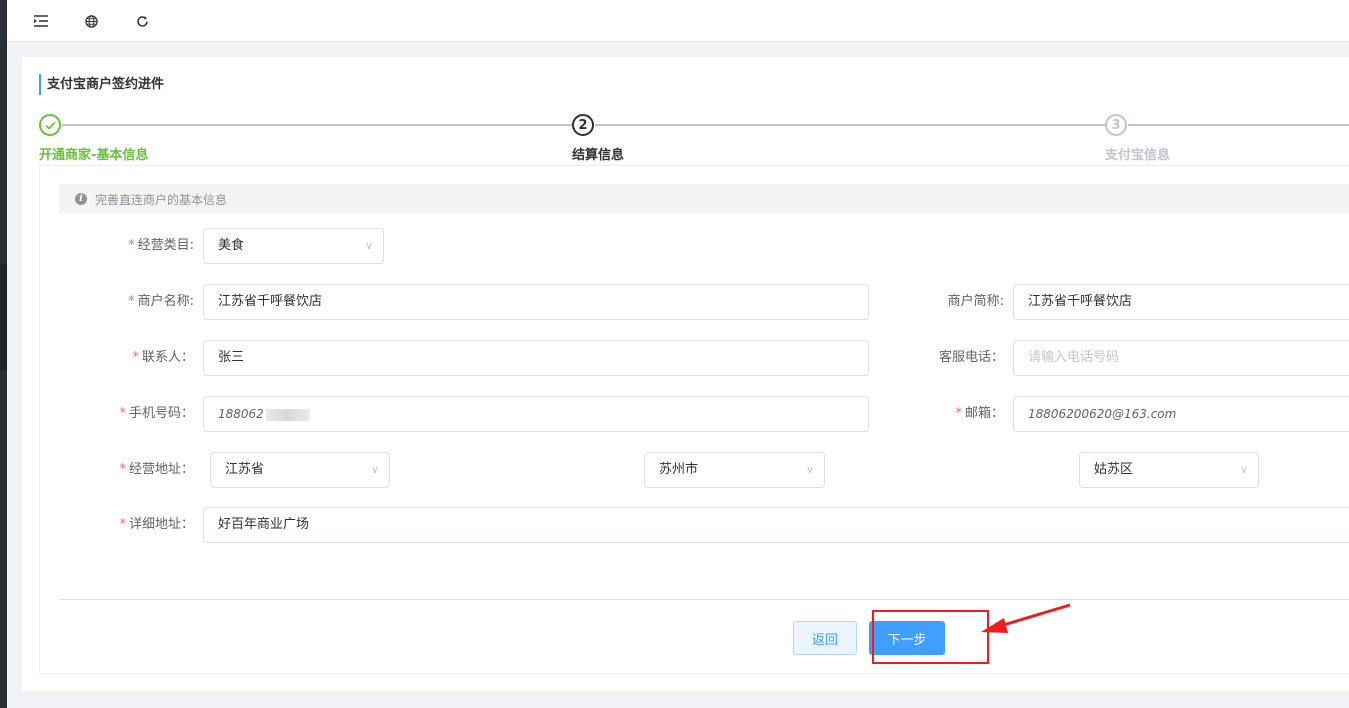  Describe the element at coordinates (165, 301) in the screenshot. I see `merchant-name-label-text: 商户名称:` at that location.